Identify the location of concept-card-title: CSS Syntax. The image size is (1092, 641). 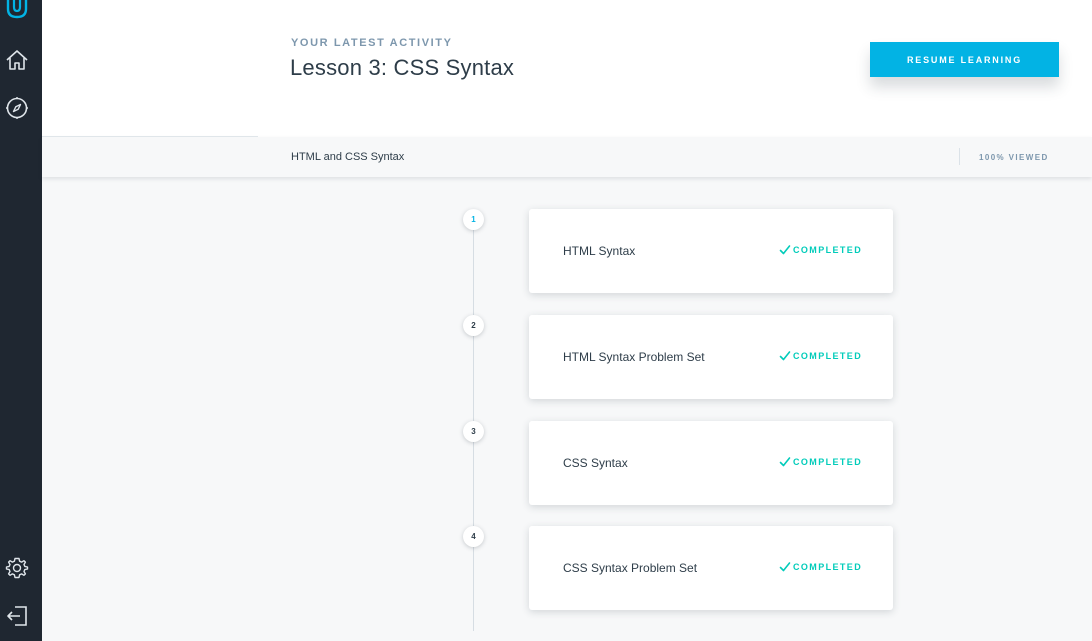
(595, 463).